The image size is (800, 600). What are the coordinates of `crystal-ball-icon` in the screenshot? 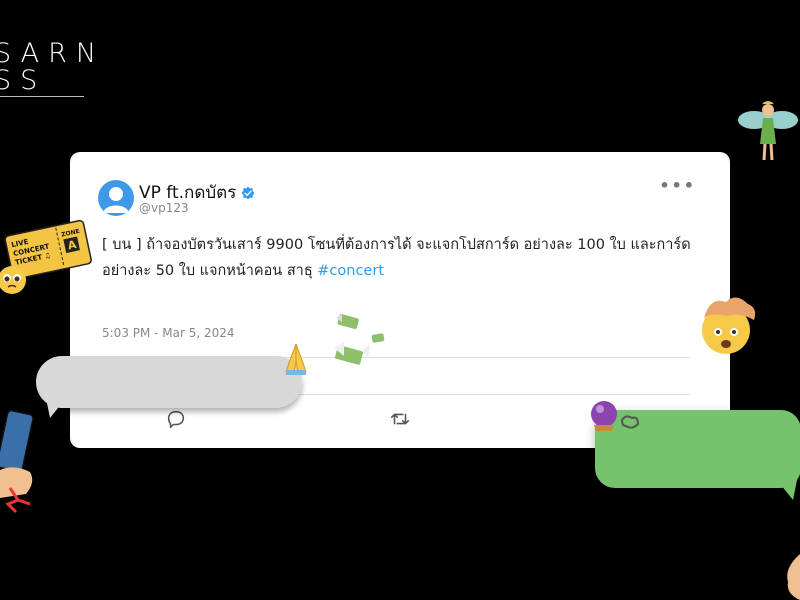 It's located at (615, 416).